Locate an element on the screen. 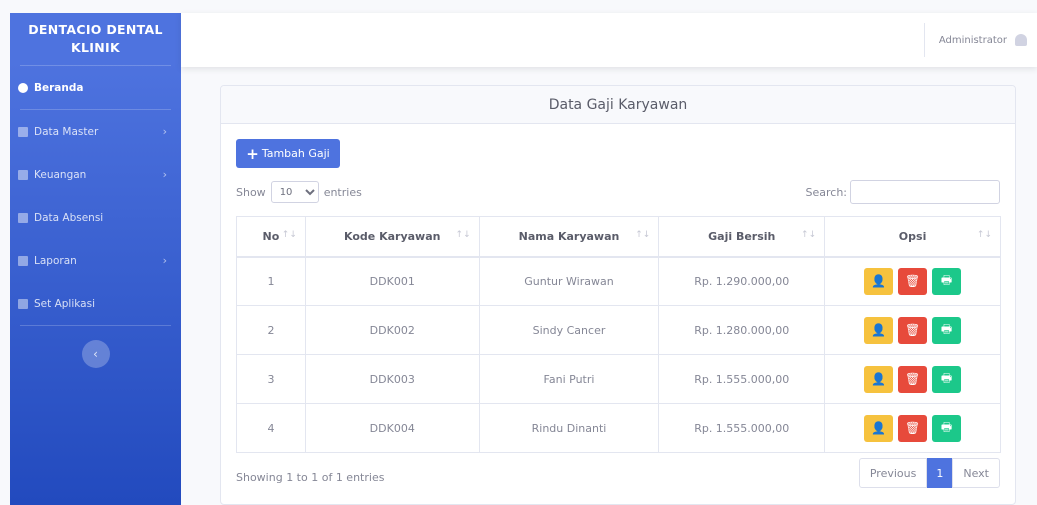 The width and height of the screenshot is (1037, 505). cell-gaji: Rp. 1.280.000,00 is located at coordinates (742, 330).